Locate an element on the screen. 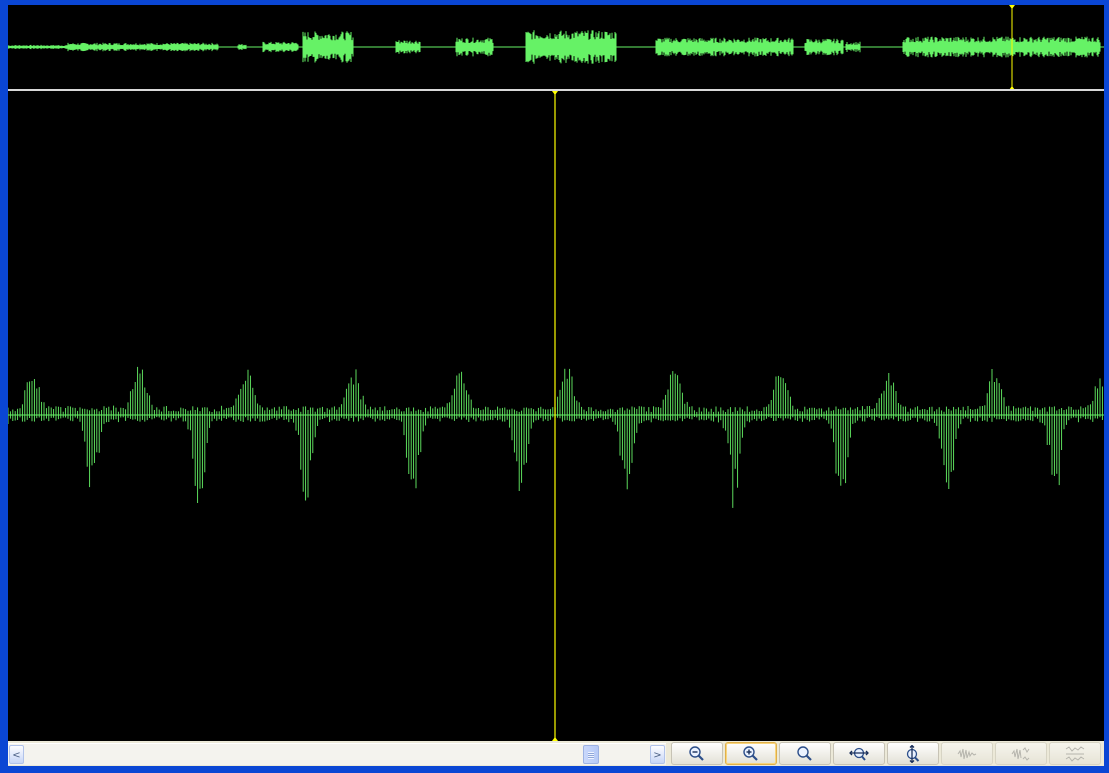 The height and width of the screenshot is (773, 1109). fit-vertical-button is located at coordinates (913, 753).